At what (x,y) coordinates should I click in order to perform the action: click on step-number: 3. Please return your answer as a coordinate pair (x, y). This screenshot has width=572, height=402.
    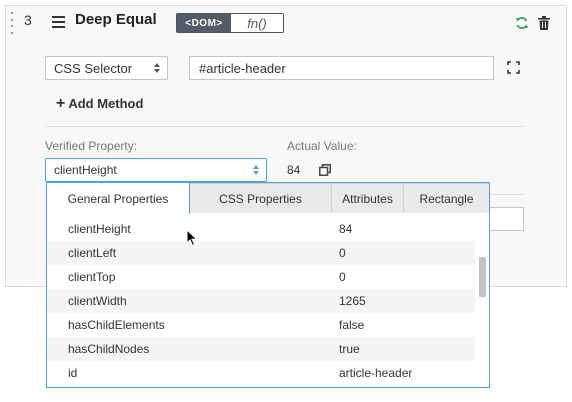
    Looking at the image, I should click on (28, 20).